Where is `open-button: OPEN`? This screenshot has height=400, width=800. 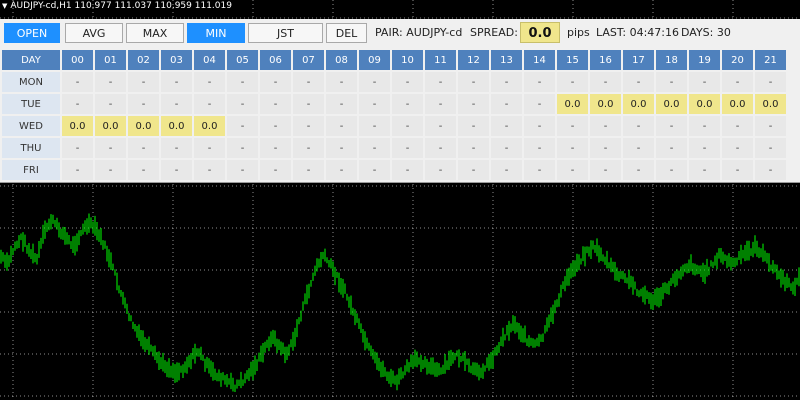 open-button: OPEN is located at coordinates (32, 33).